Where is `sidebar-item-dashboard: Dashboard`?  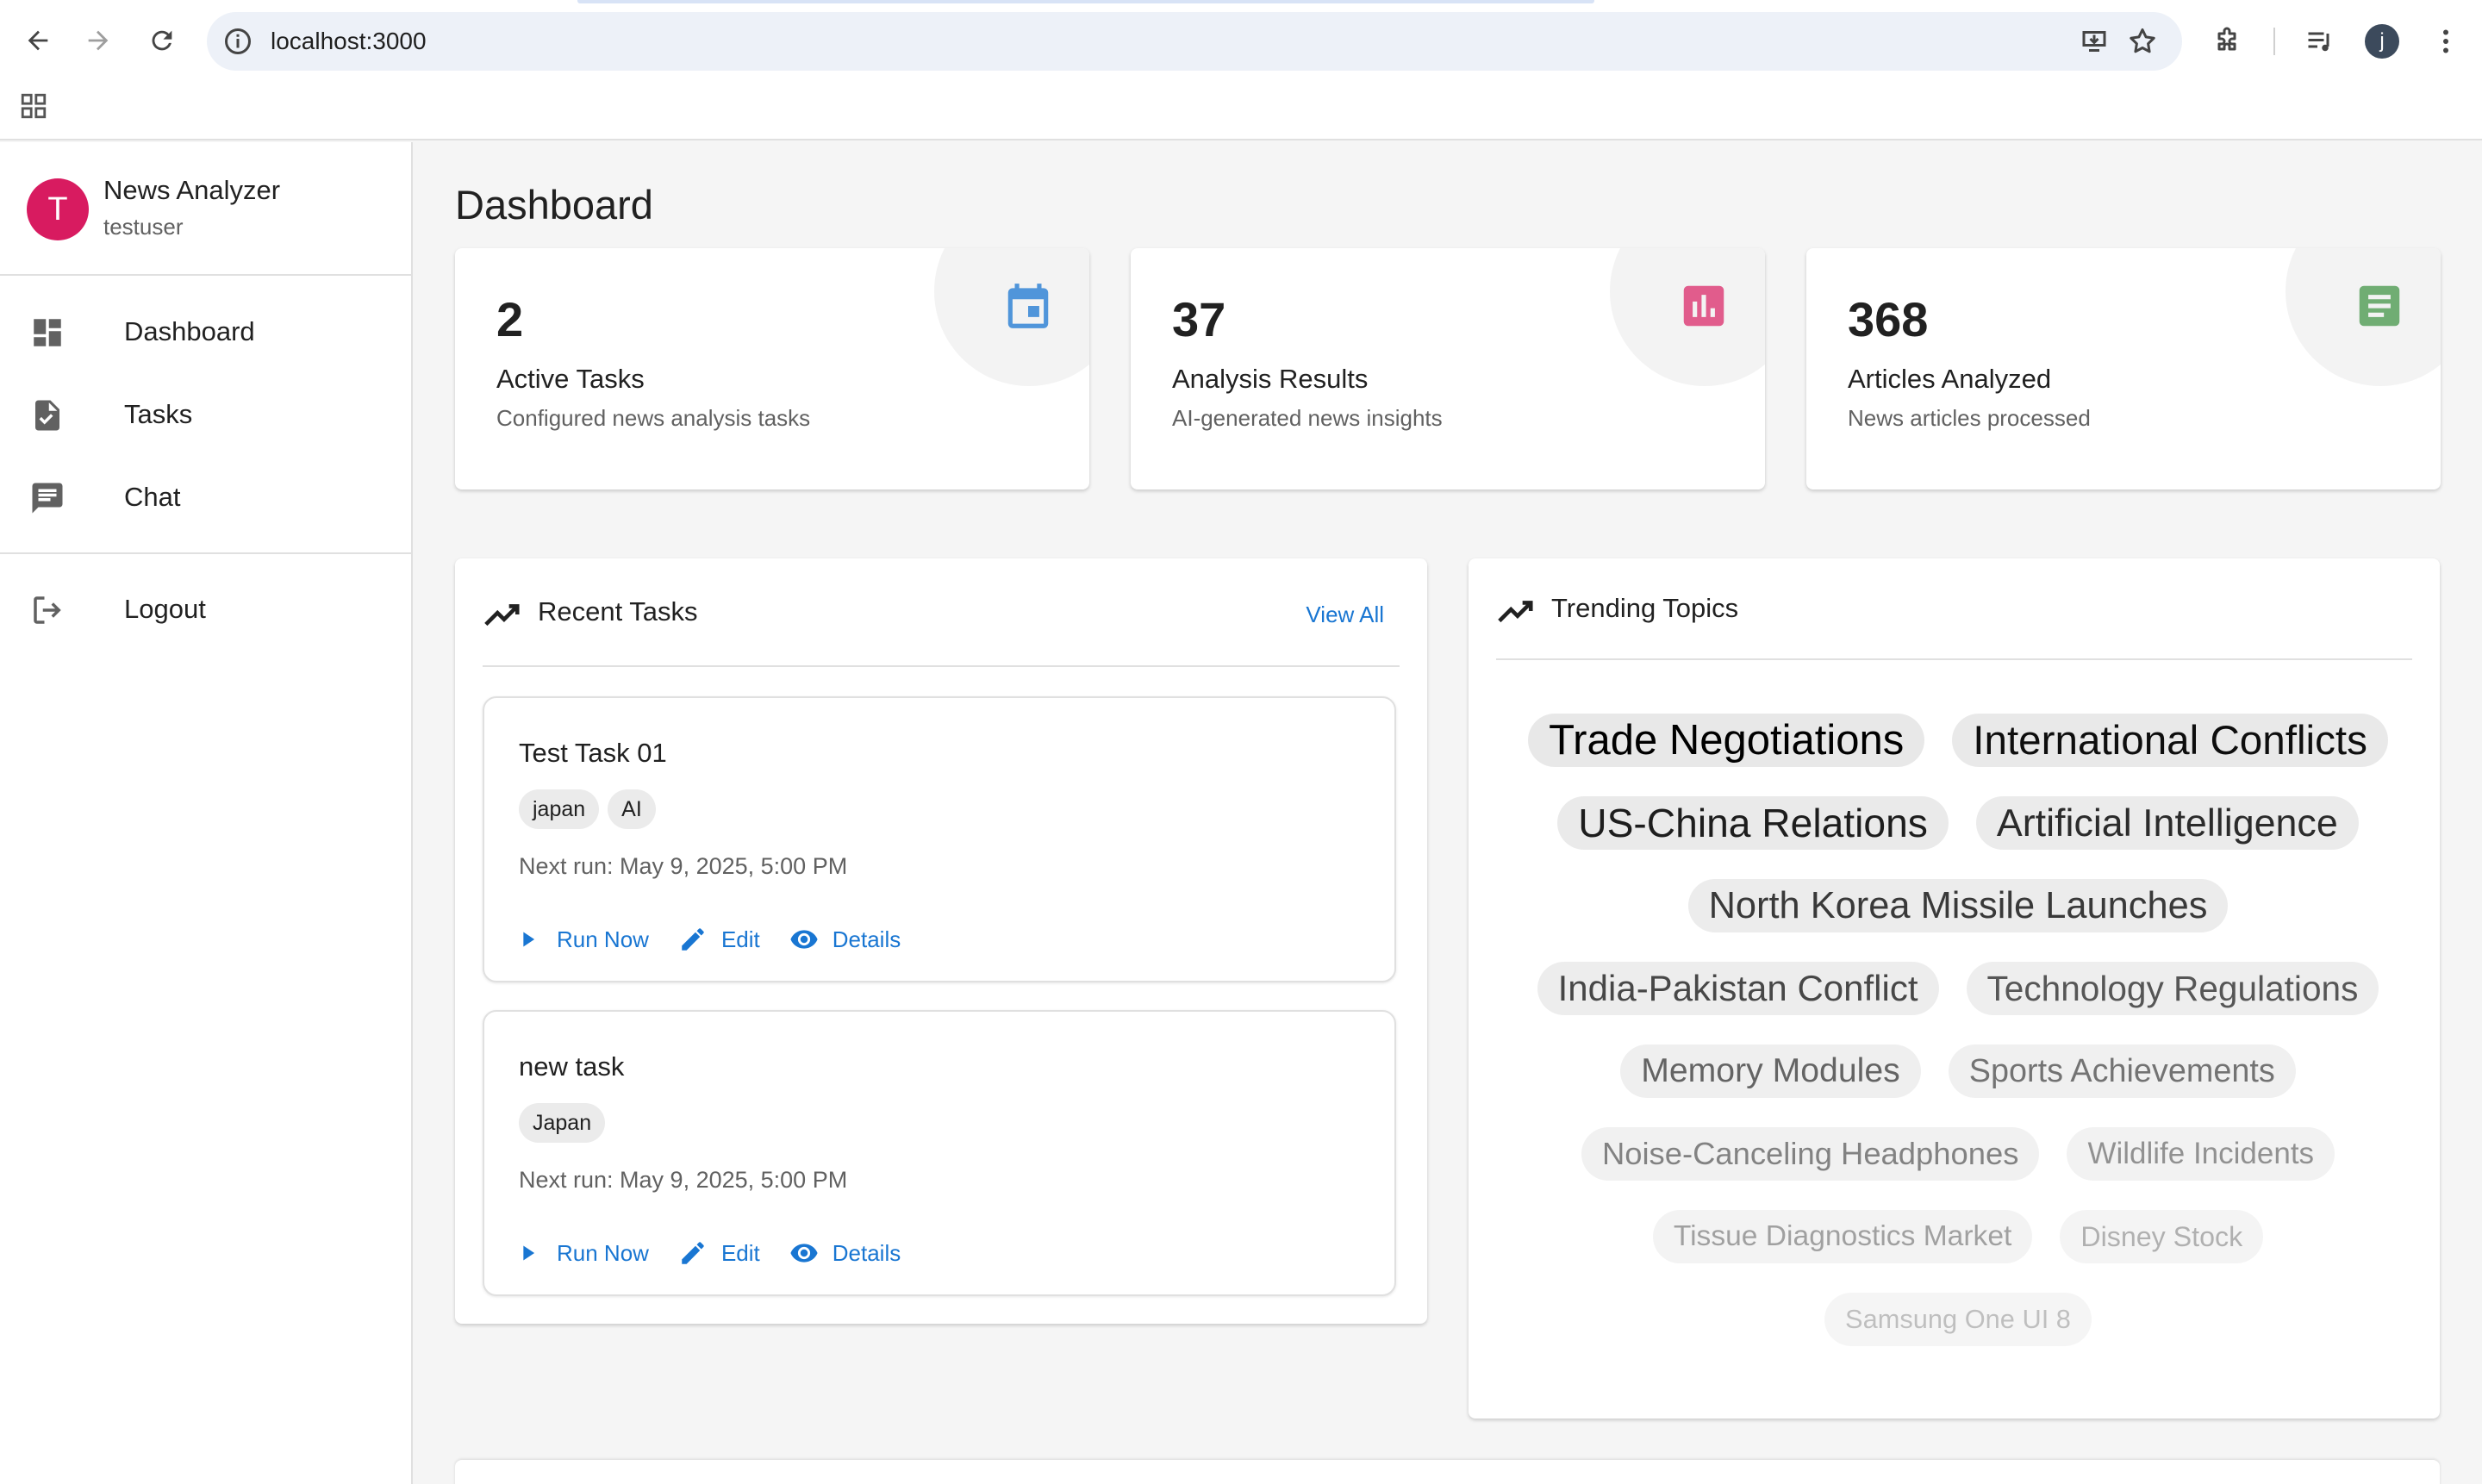
sidebar-item-dashboard: Dashboard is located at coordinates (205, 332).